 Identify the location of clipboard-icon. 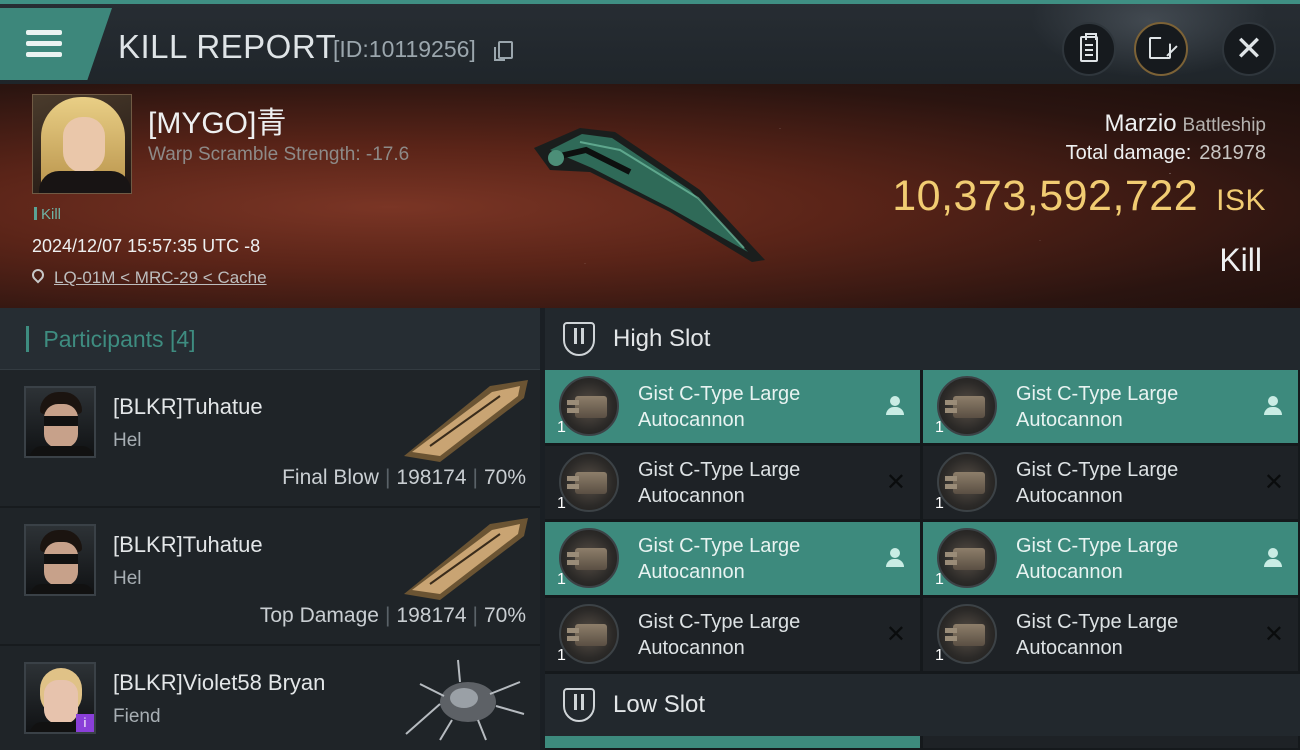
(1089, 47).